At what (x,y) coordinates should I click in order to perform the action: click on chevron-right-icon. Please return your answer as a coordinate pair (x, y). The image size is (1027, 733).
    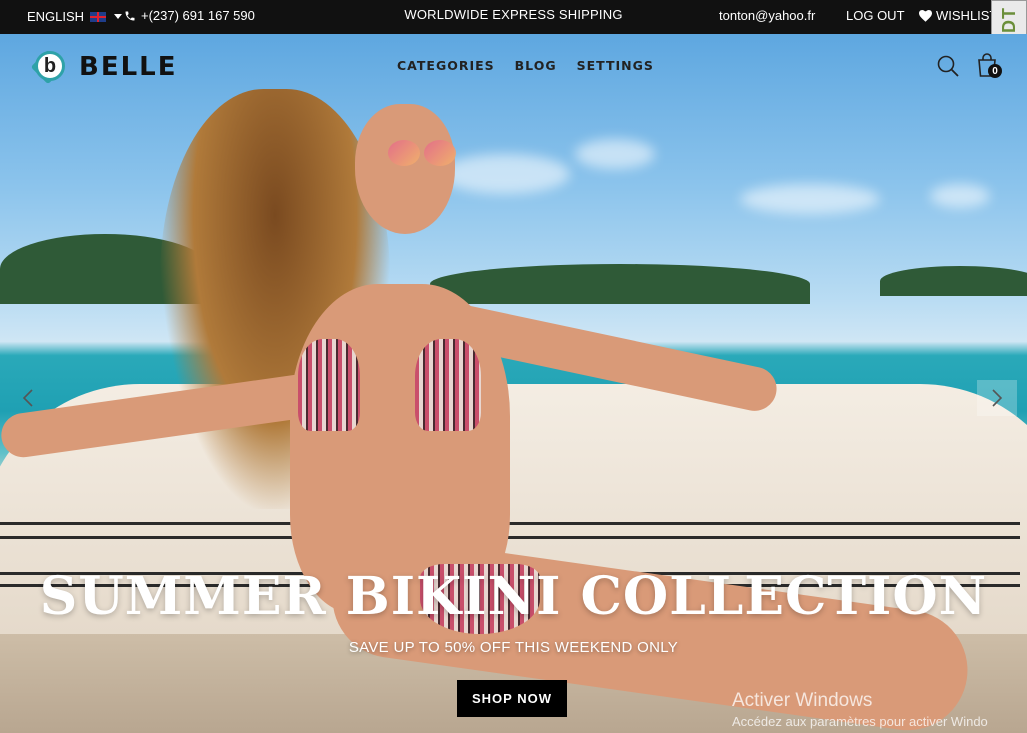
    Looking at the image, I should click on (997, 398).